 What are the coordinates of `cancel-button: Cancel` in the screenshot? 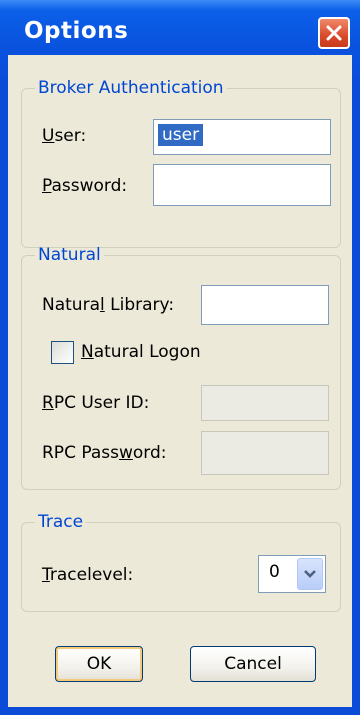 It's located at (253, 664).